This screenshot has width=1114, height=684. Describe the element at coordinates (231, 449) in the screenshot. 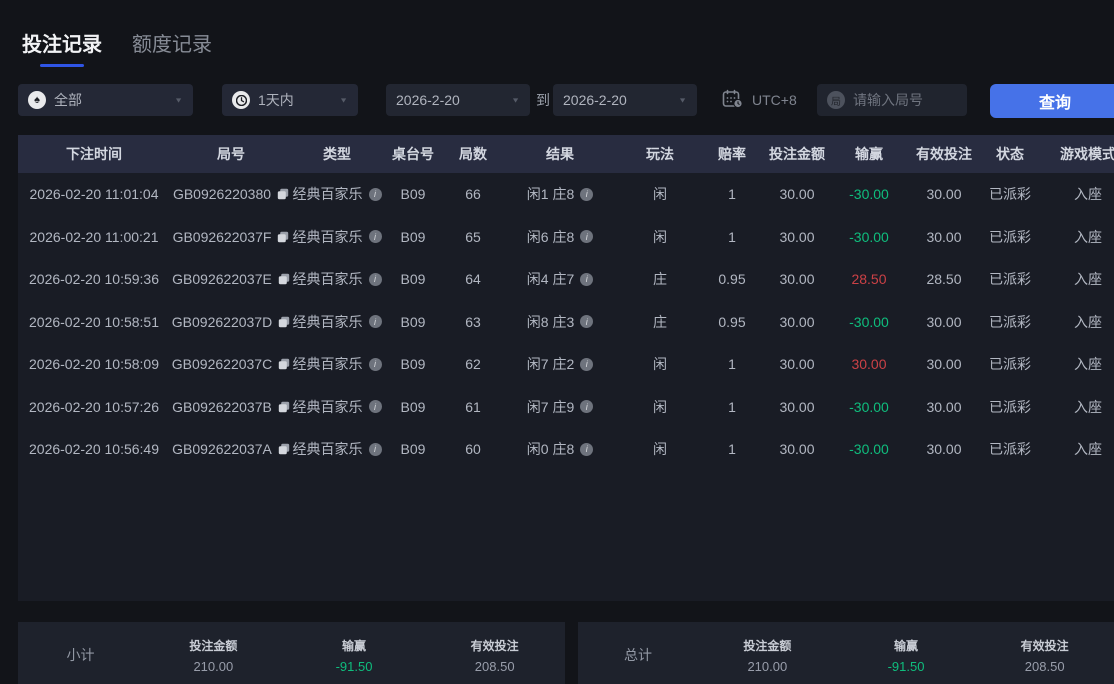

I see `cell-round-id: GB092622037A` at that location.